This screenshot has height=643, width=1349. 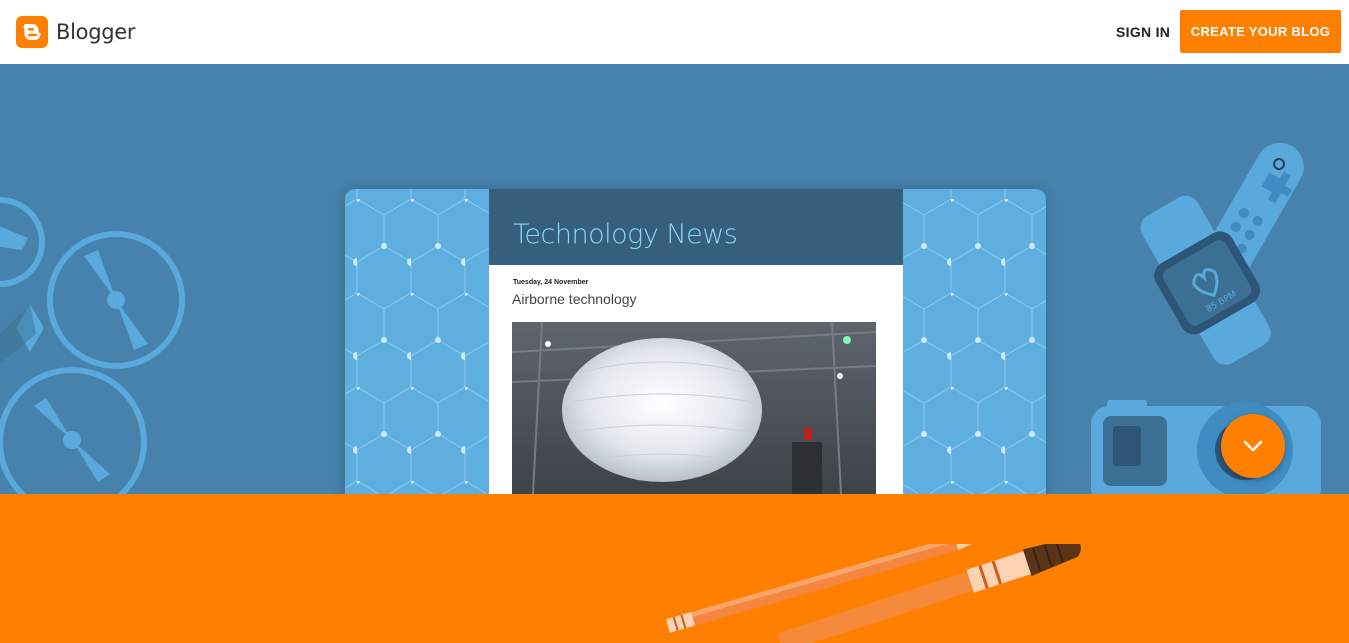 I want to click on chevron-down-icon, so click(x=1253, y=446).